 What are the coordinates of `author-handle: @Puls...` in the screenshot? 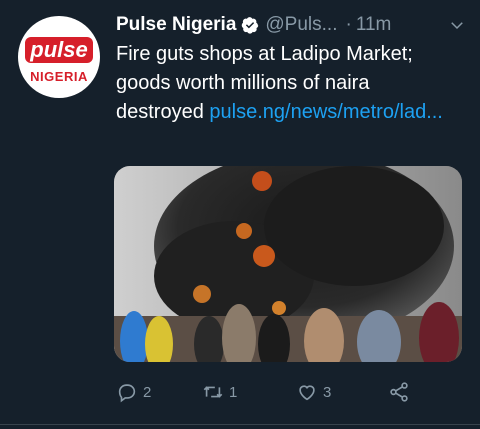 It's located at (301, 25).